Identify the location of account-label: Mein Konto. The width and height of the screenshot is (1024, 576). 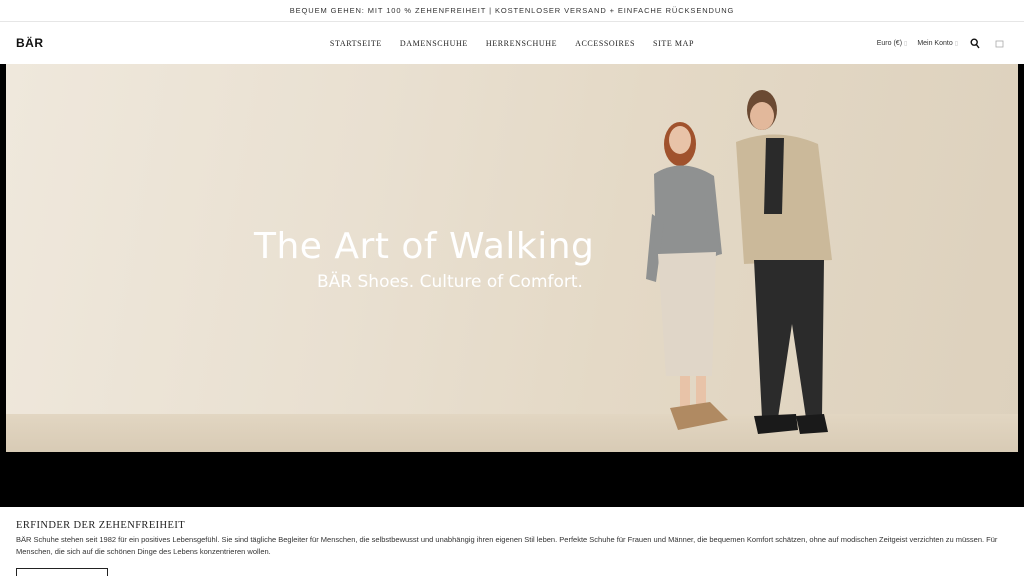
(935, 43).